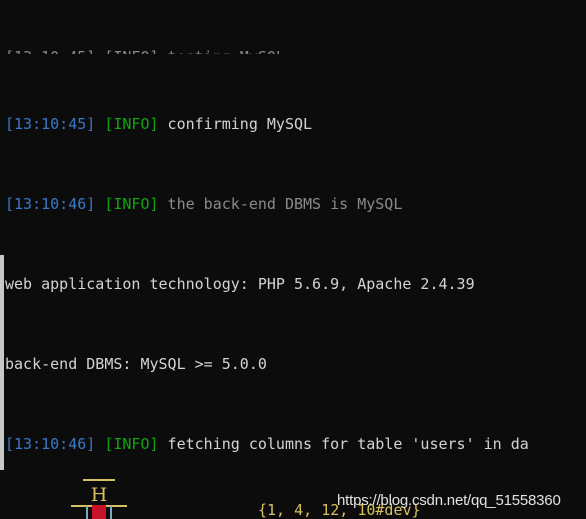 This screenshot has width=586, height=519. What do you see at coordinates (145, 51) in the screenshot?
I see `log-line-clipped-text: [13:10:45] [INFO] testing MySQL` at bounding box center [145, 51].